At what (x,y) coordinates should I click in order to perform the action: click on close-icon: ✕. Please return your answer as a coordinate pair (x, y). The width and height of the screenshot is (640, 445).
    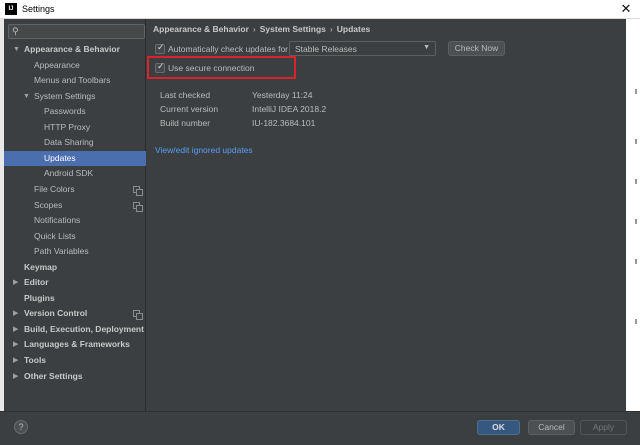
    Looking at the image, I should click on (626, 9).